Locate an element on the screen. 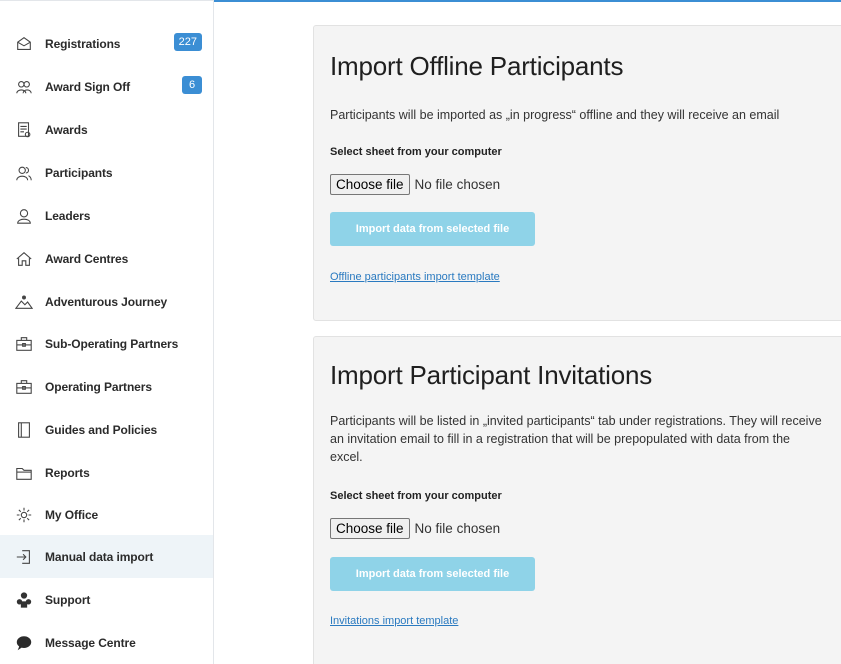 This screenshot has height=664, width=841. support-icon is located at coordinates (24, 600).